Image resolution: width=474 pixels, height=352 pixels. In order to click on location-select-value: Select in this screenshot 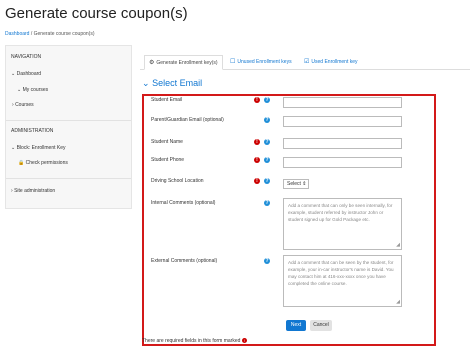, I will do `click(294, 184)`.